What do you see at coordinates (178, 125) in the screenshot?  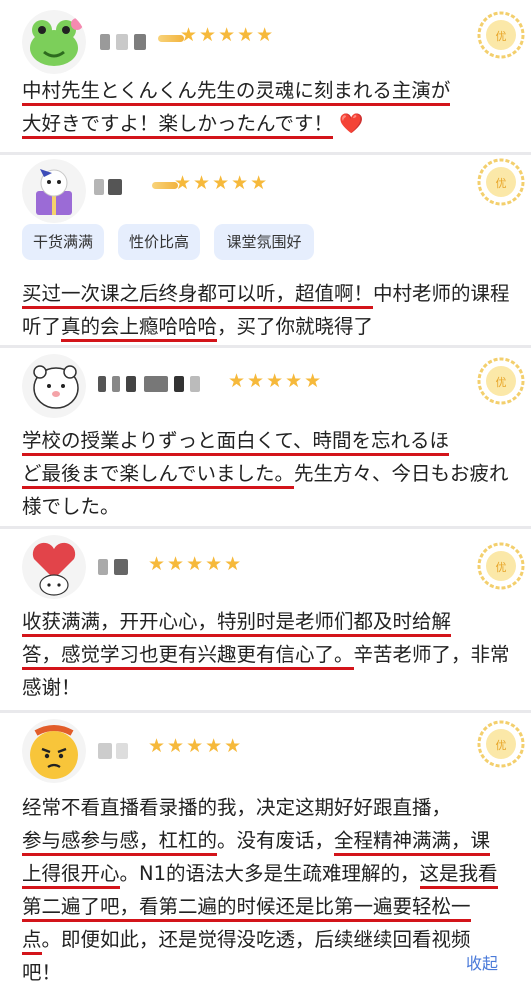 I see `highlighted-text: 大好きですよ！楽しかったんです！` at bounding box center [178, 125].